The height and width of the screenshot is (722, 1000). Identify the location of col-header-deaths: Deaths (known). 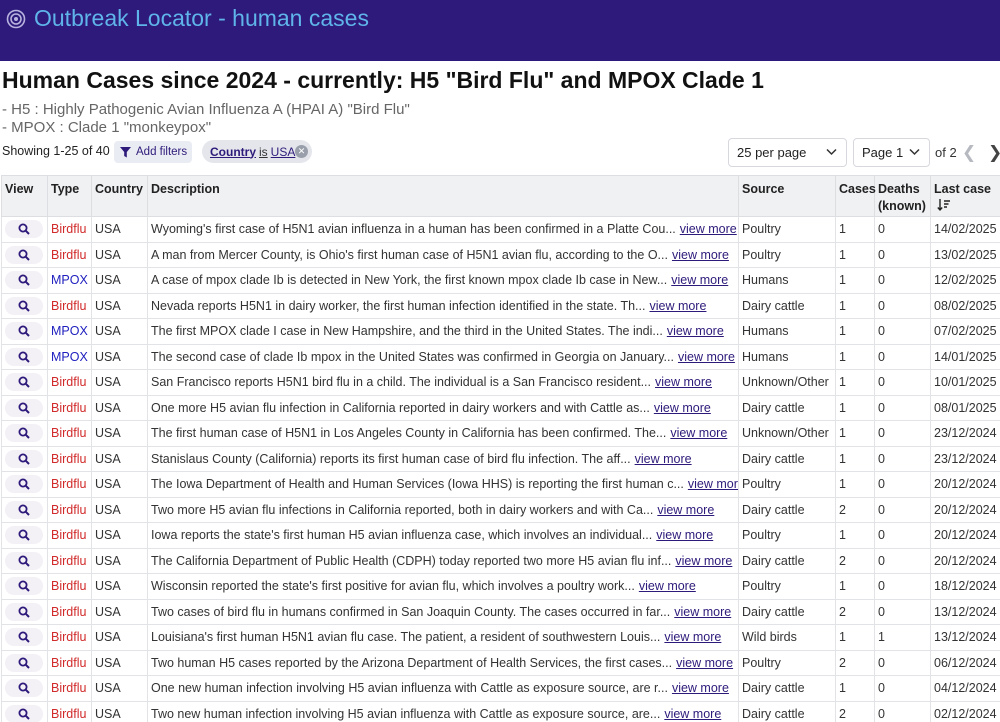
(902, 196).